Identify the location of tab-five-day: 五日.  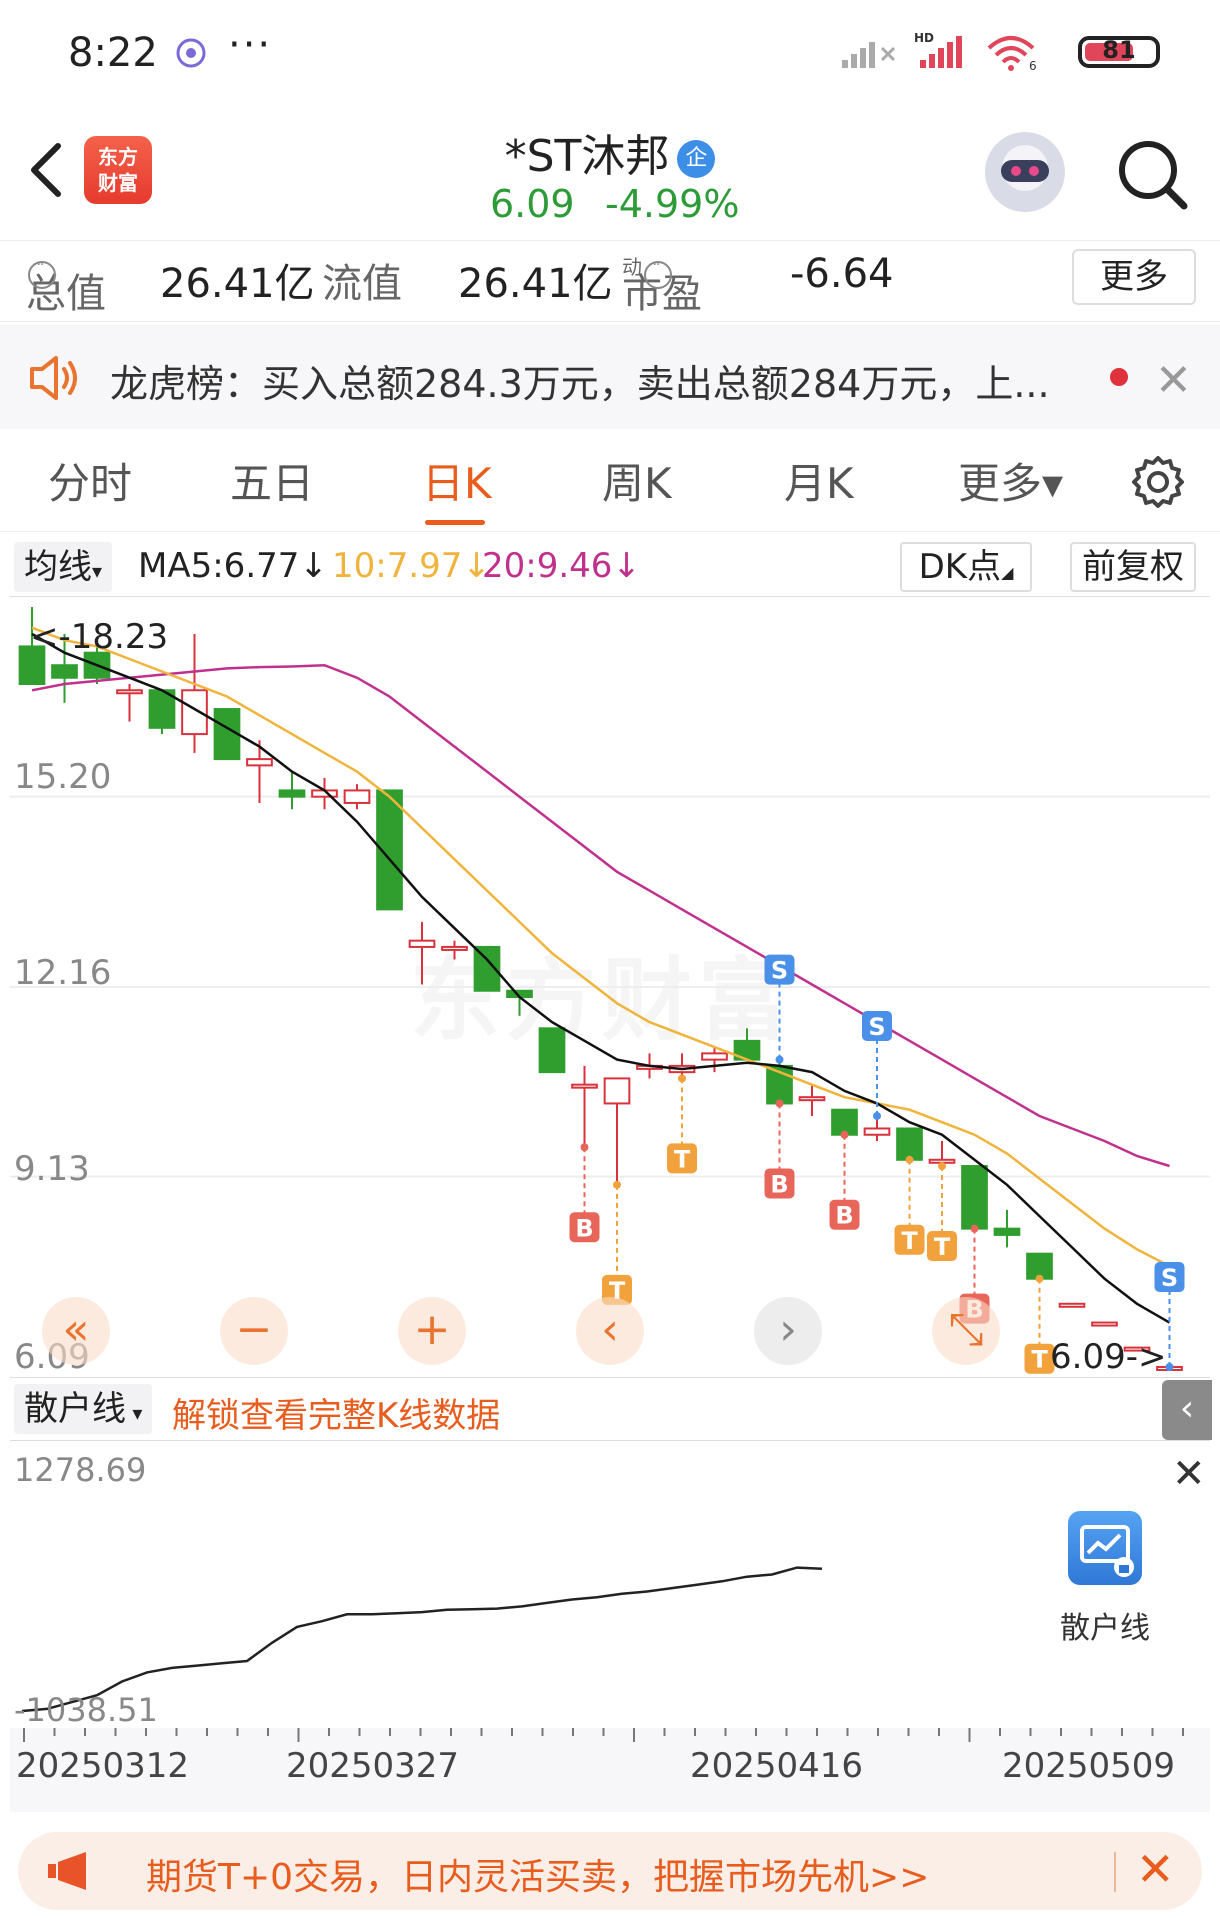
(272, 480).